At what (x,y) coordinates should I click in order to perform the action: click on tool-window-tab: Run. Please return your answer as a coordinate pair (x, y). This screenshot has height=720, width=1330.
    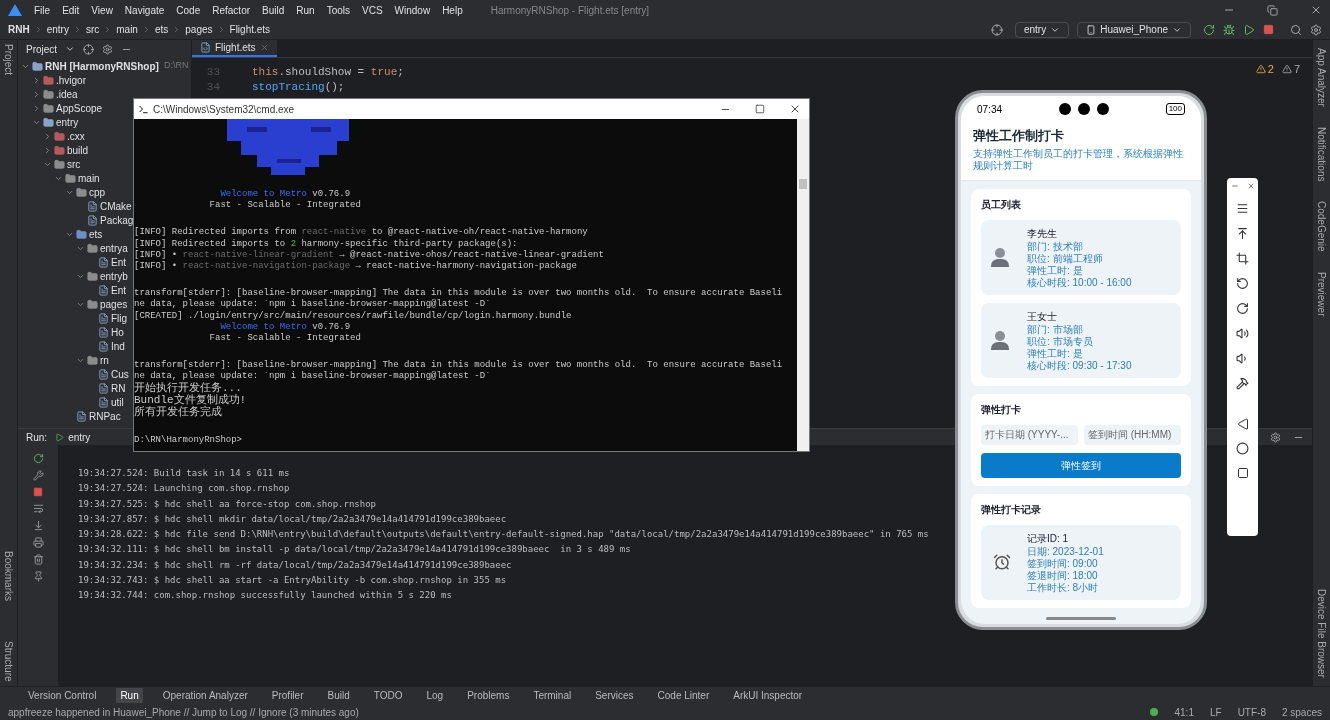
    Looking at the image, I should click on (129, 695).